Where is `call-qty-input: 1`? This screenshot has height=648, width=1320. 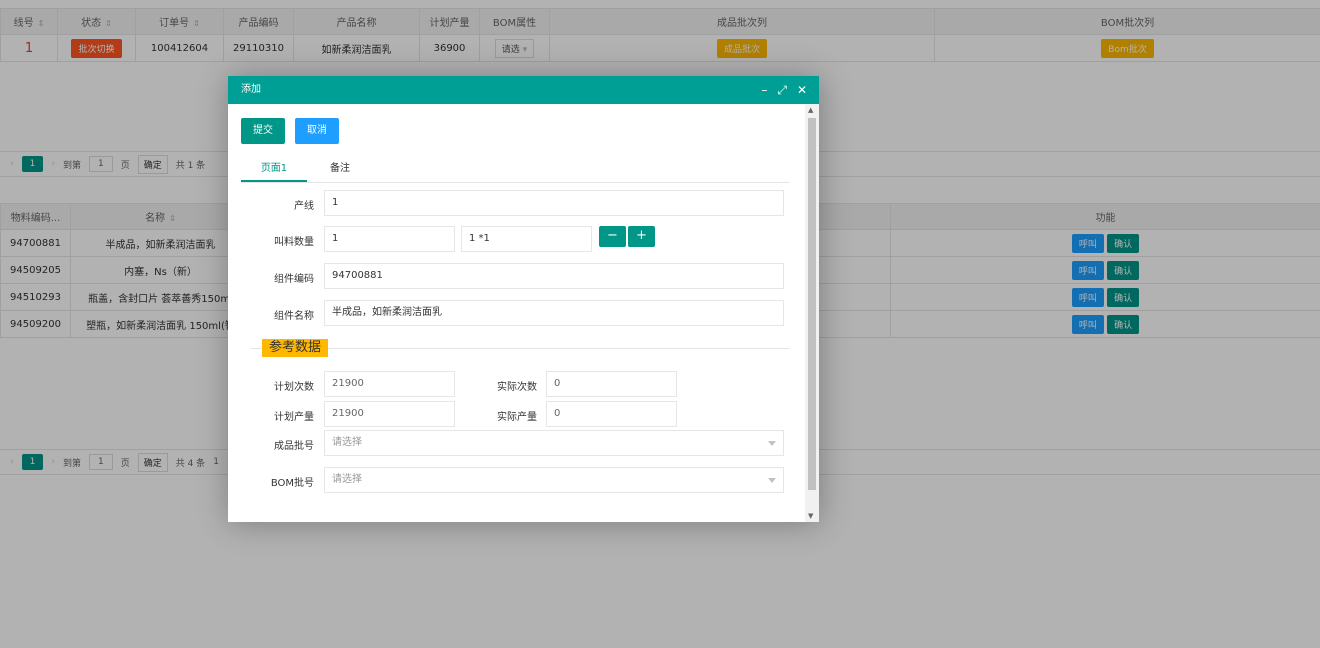
call-qty-input: 1 is located at coordinates (389, 239).